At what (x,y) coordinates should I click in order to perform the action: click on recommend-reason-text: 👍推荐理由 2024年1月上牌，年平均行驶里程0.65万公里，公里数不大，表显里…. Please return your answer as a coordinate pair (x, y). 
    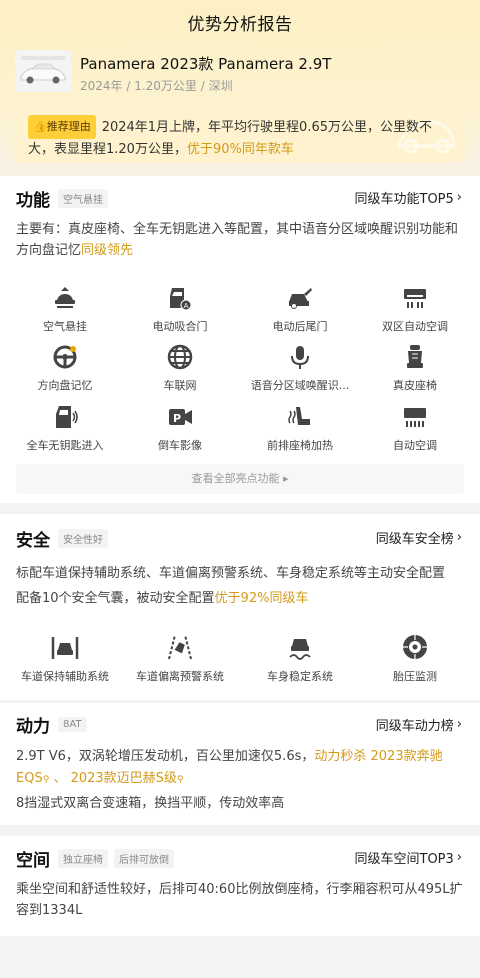
    Looking at the image, I should click on (240, 138).